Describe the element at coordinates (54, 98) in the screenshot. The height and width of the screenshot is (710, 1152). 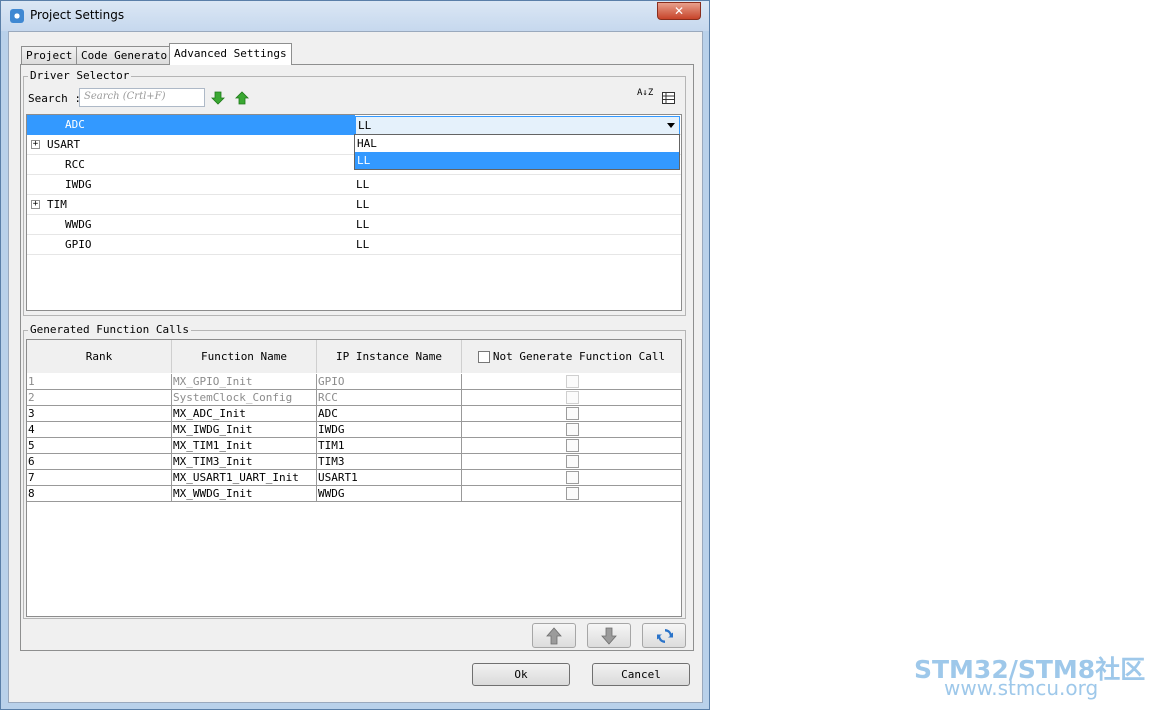
I see `search-label: Search :` at that location.